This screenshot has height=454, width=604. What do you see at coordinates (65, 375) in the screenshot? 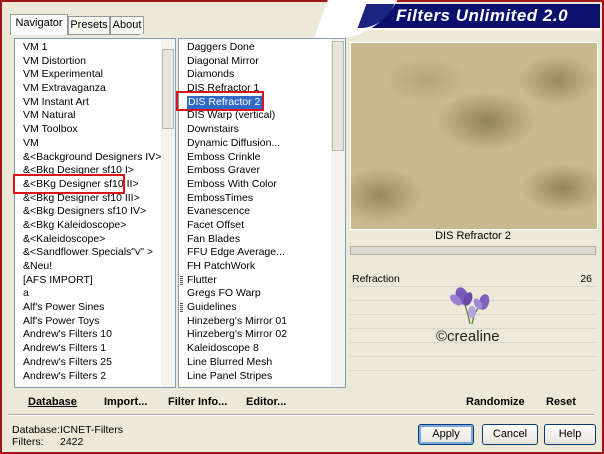
I see `category-list-item-label: Andrew's Filters 2` at bounding box center [65, 375].